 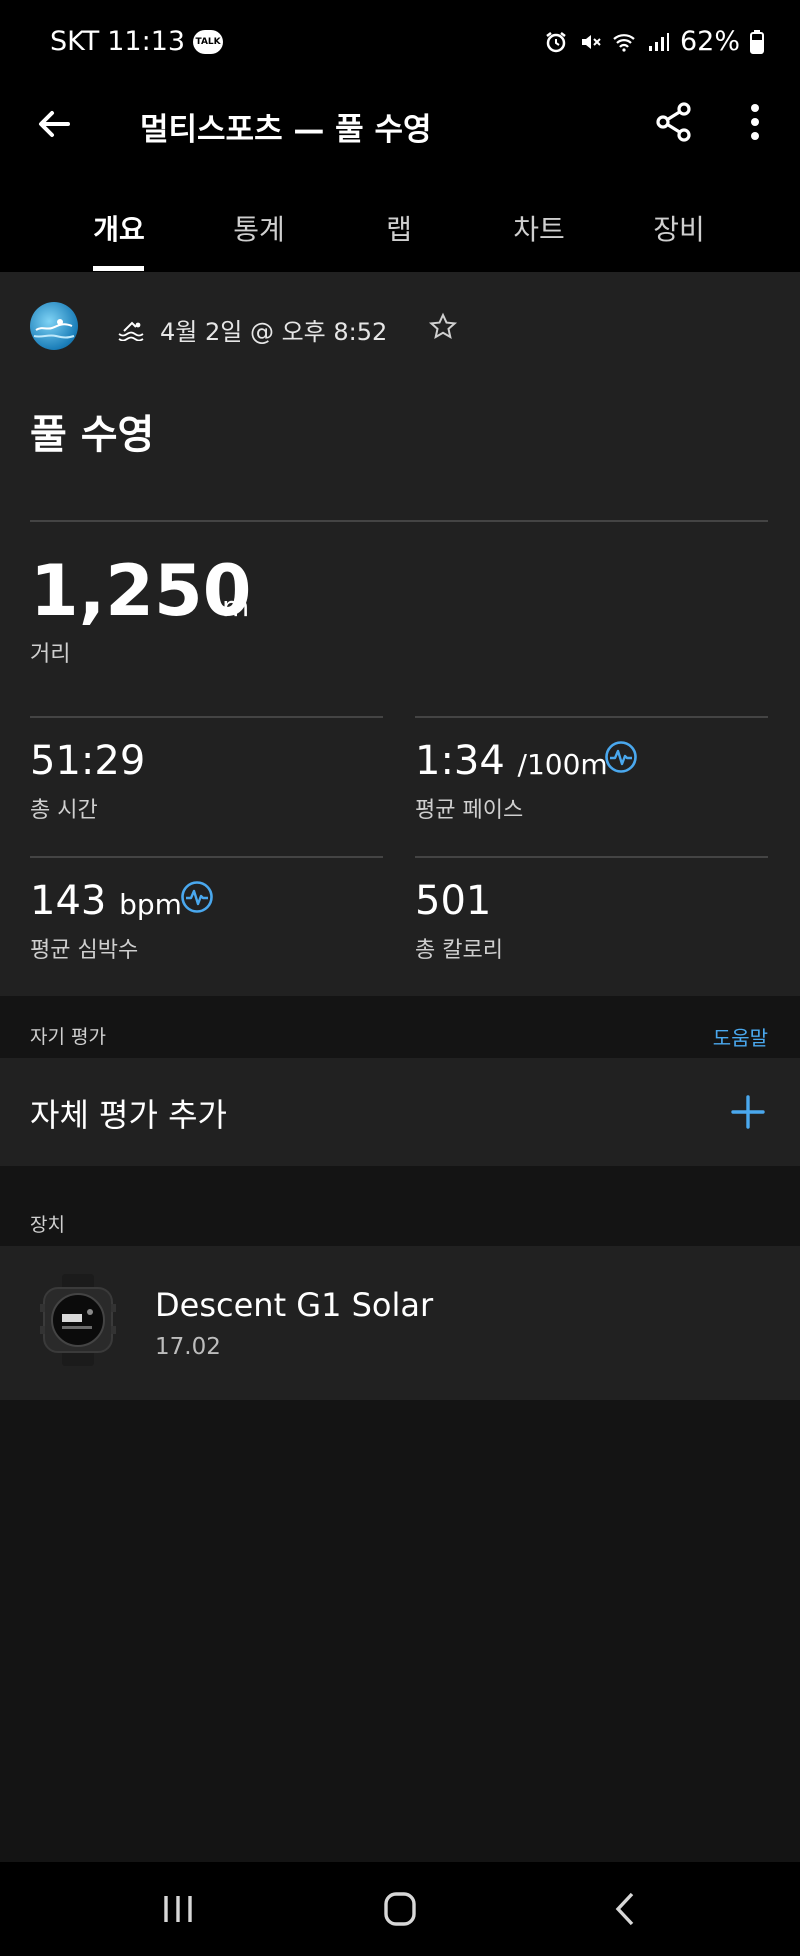 I want to click on distance-label: 거리, so click(x=50, y=654).